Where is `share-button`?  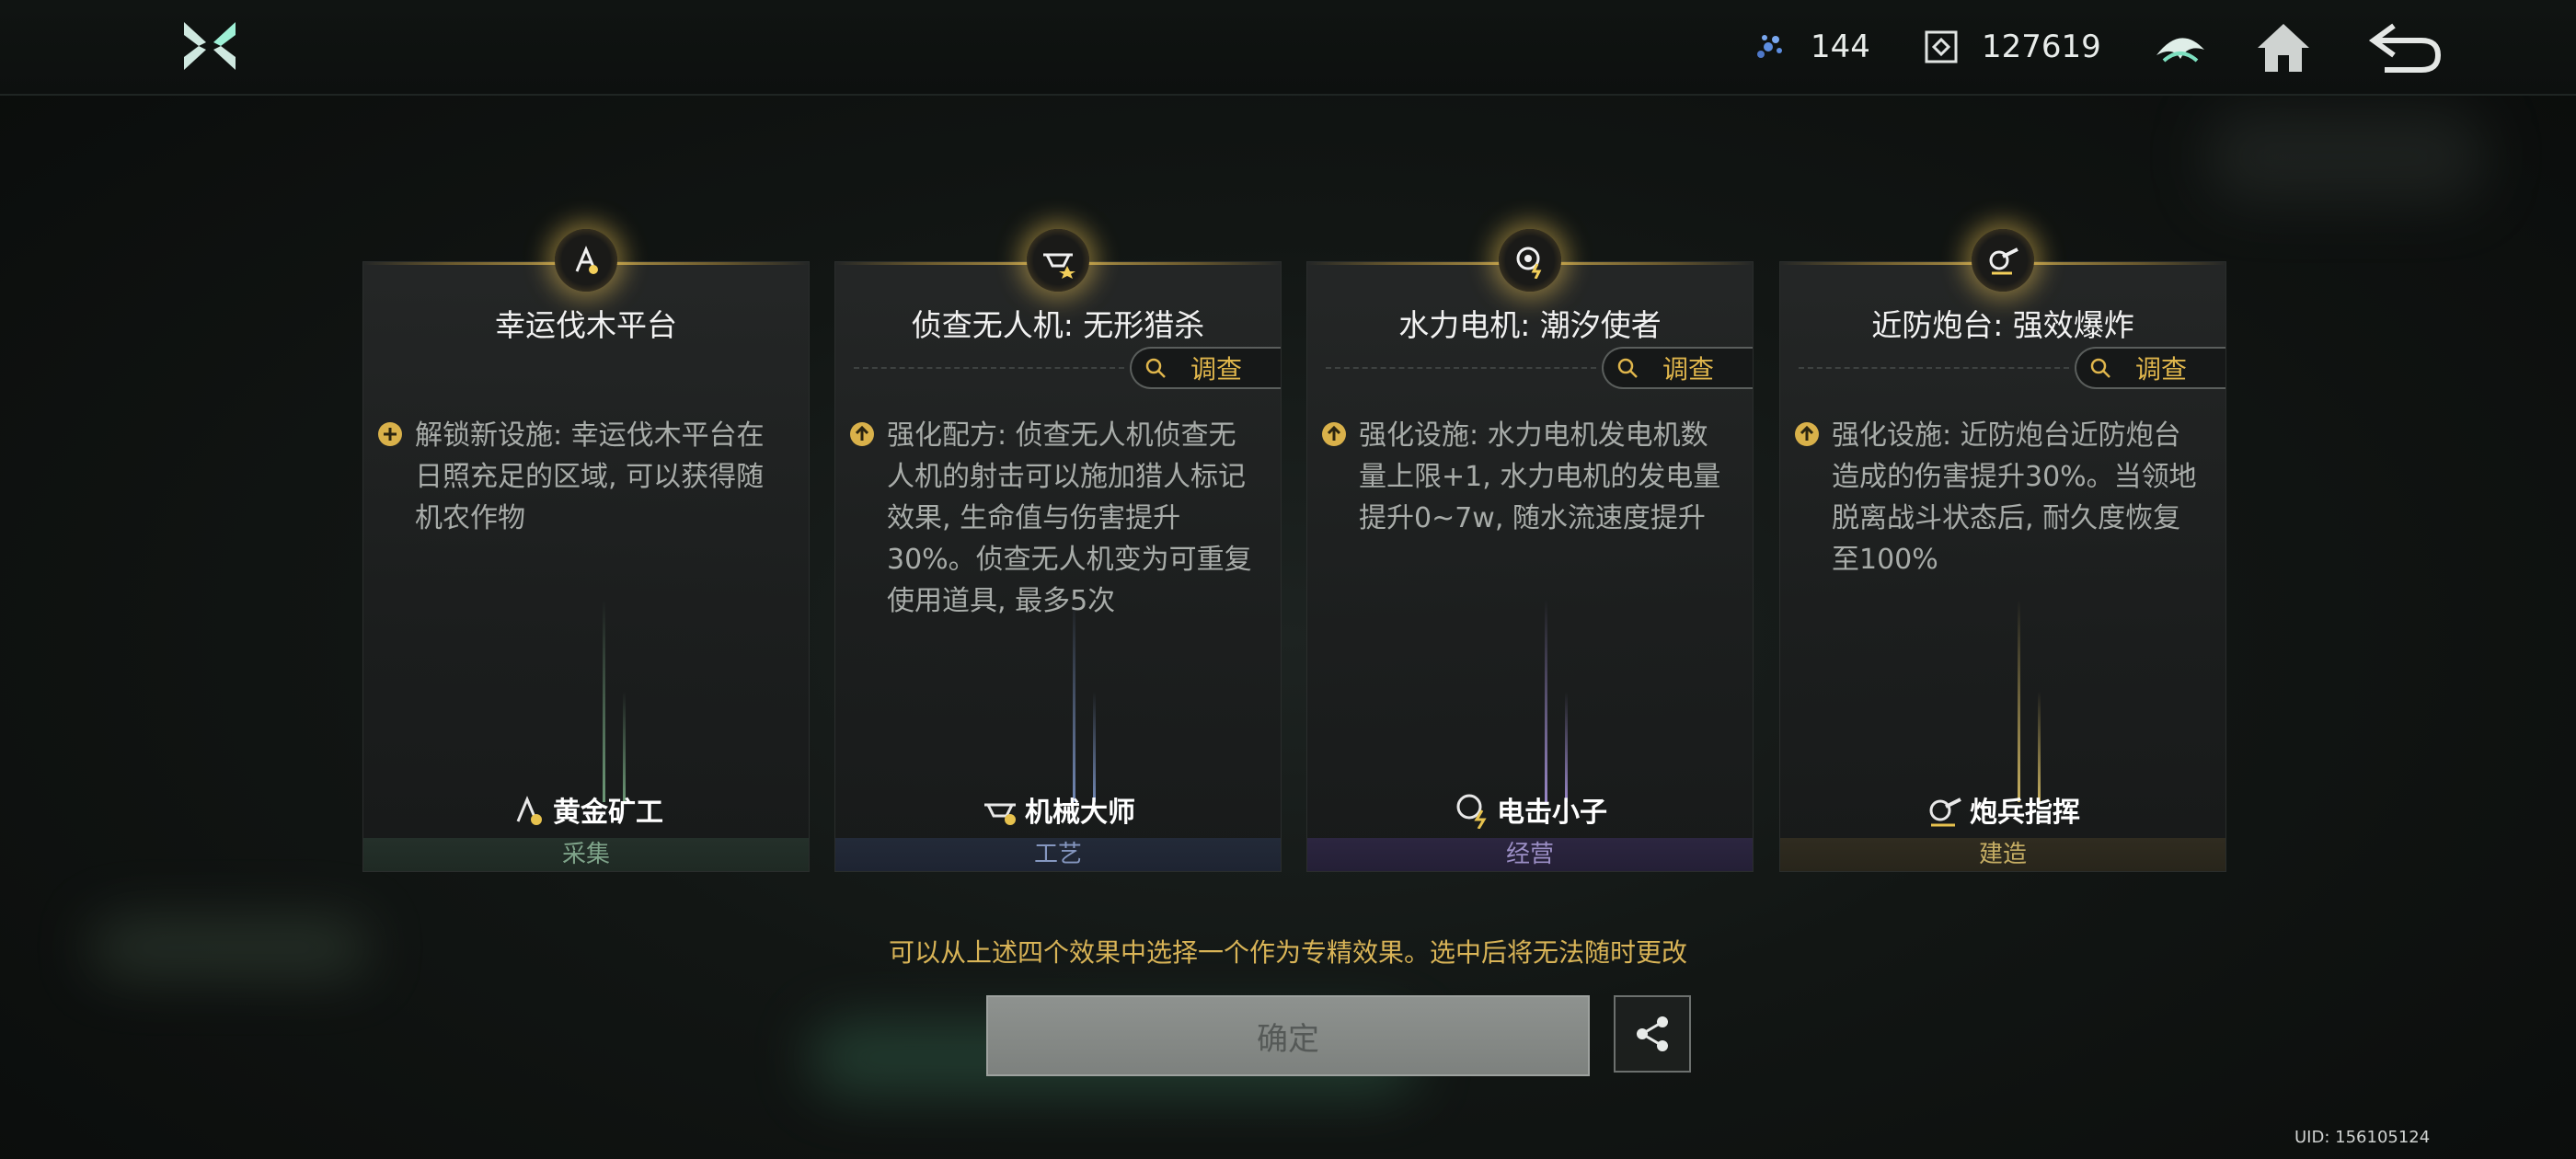 share-button is located at coordinates (1652, 1034).